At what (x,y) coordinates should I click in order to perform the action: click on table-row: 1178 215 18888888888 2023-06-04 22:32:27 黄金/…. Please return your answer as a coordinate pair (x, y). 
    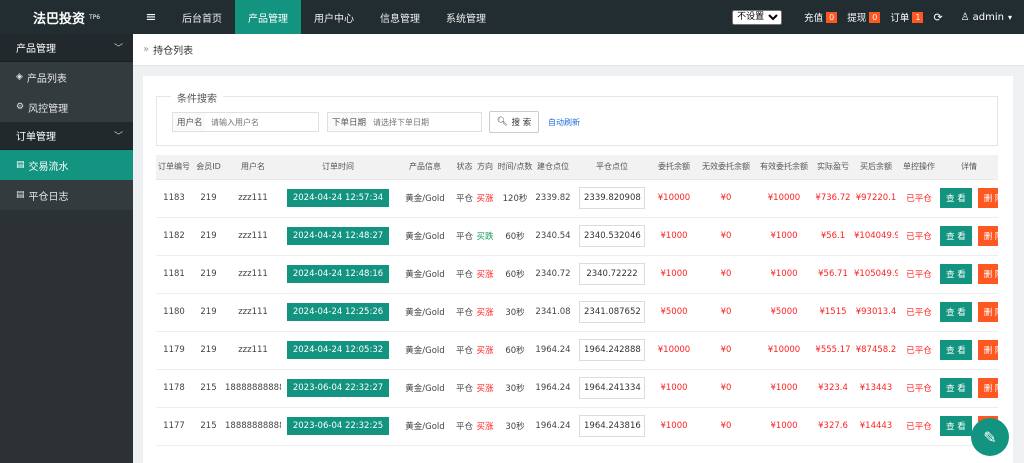
    Looking at the image, I should click on (577, 388).